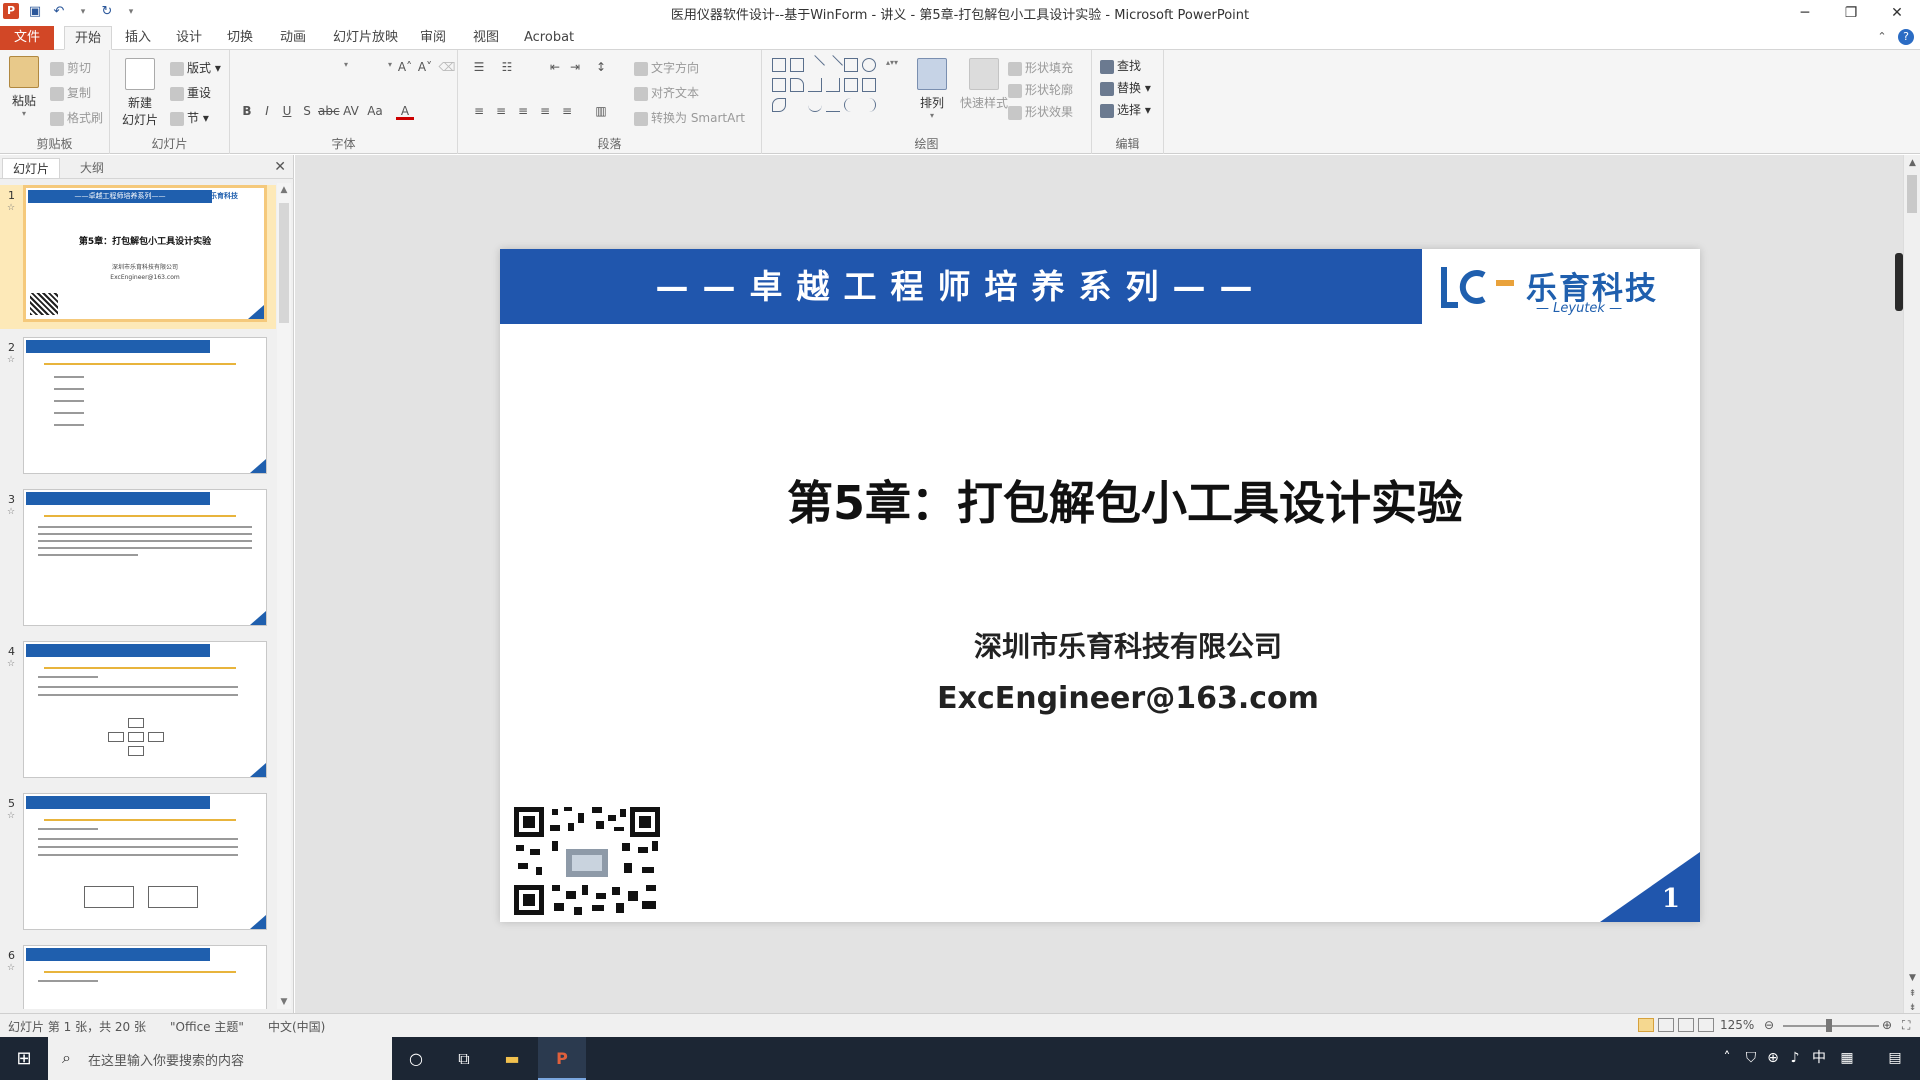 The image size is (1920, 1080). Describe the element at coordinates (1706, 1025) in the screenshot. I see `slideshow-view-icon` at that location.